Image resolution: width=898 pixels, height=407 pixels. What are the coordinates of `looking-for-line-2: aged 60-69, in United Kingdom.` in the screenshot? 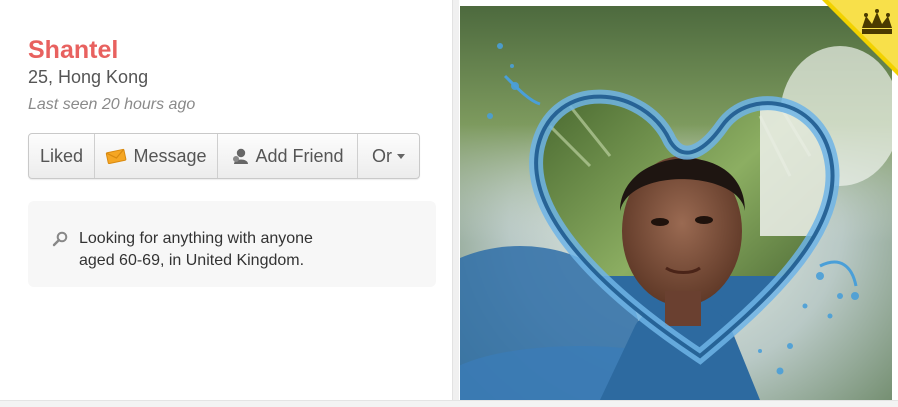 It's located at (192, 260).